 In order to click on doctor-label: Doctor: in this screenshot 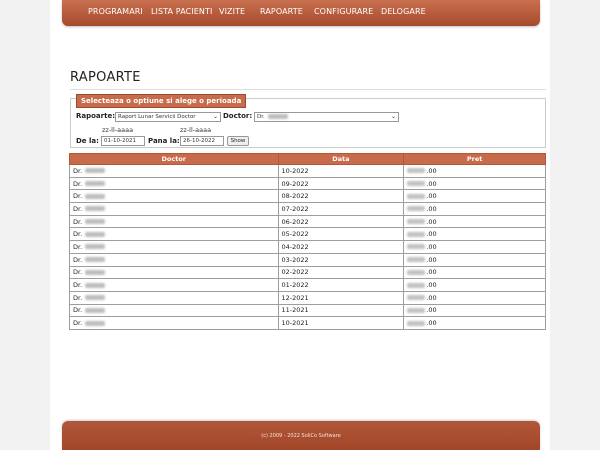, I will do `click(238, 116)`.